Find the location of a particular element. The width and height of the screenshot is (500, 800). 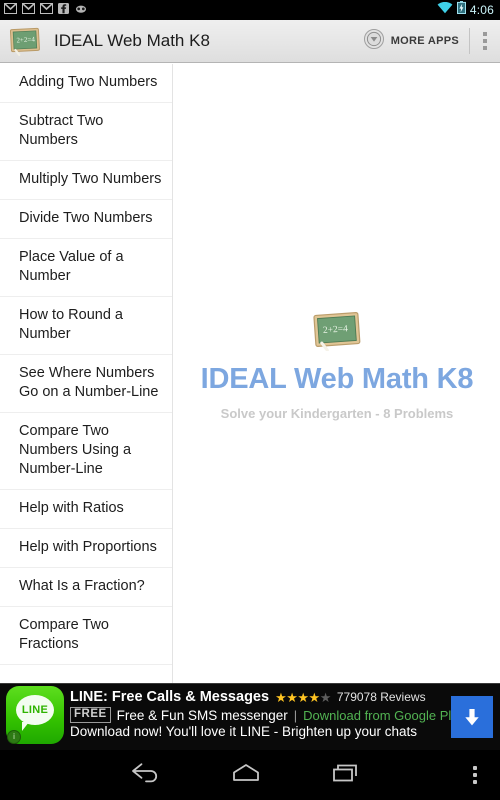

sidebar-item-how-to-round: How to Round a Number is located at coordinates (86, 326).